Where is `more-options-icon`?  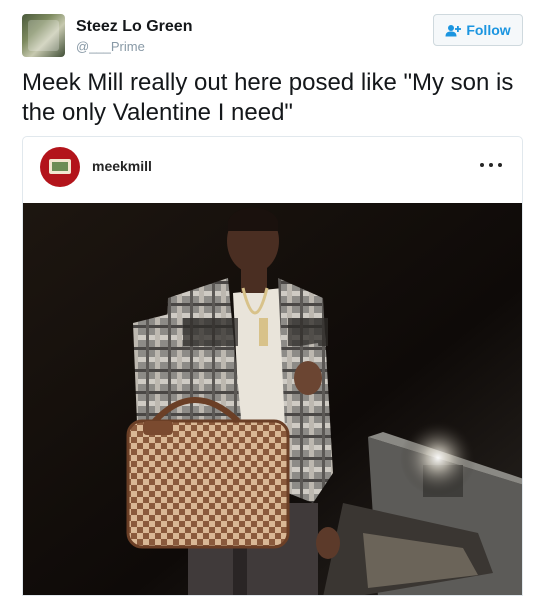
more-options-icon is located at coordinates (491, 165).